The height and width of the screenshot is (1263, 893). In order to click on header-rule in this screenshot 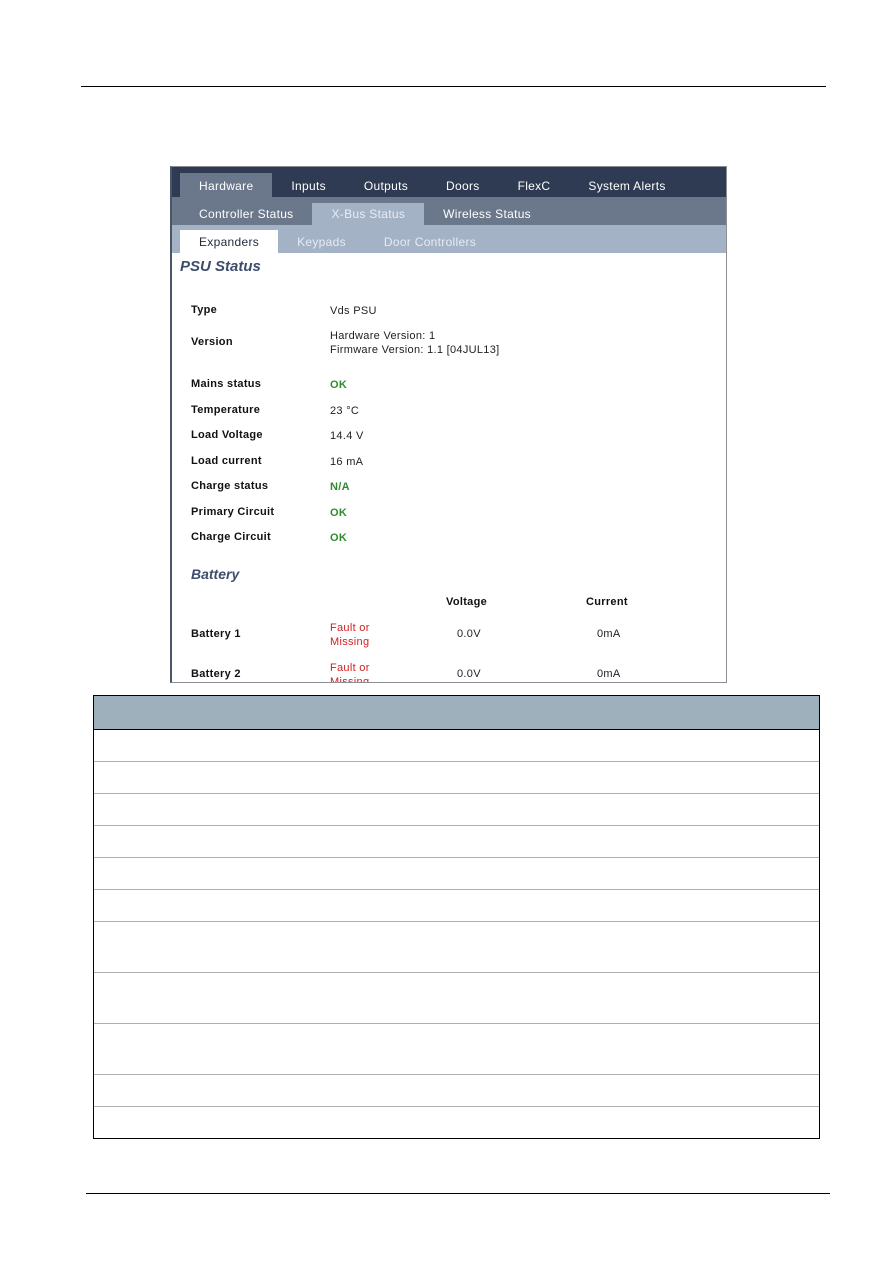, I will do `click(453, 86)`.